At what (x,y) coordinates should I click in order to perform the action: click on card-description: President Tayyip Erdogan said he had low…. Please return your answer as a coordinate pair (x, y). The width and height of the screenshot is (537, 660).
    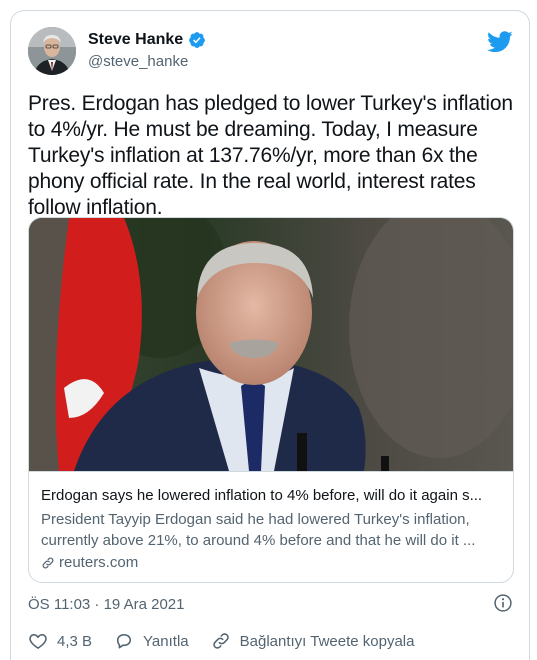
    Looking at the image, I should click on (258, 530).